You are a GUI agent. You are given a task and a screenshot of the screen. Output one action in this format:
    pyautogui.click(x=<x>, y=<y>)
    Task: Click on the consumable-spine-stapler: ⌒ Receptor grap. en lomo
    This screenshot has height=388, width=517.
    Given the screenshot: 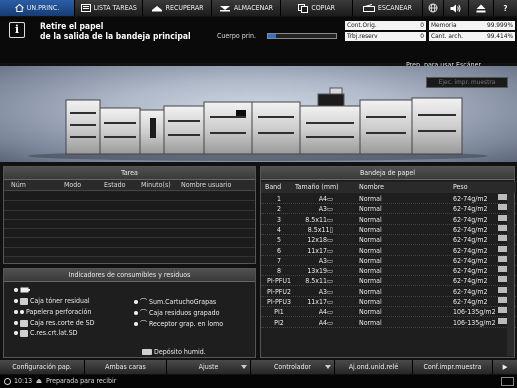 What is the action you would take?
    pyautogui.click(x=178, y=324)
    